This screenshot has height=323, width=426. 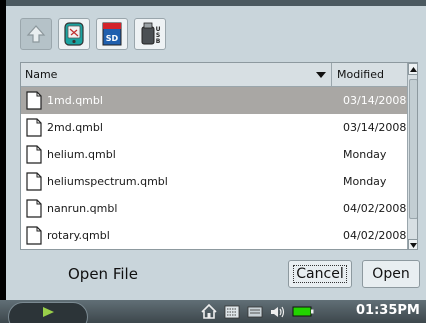 I want to click on battery-icon, so click(x=303, y=311).